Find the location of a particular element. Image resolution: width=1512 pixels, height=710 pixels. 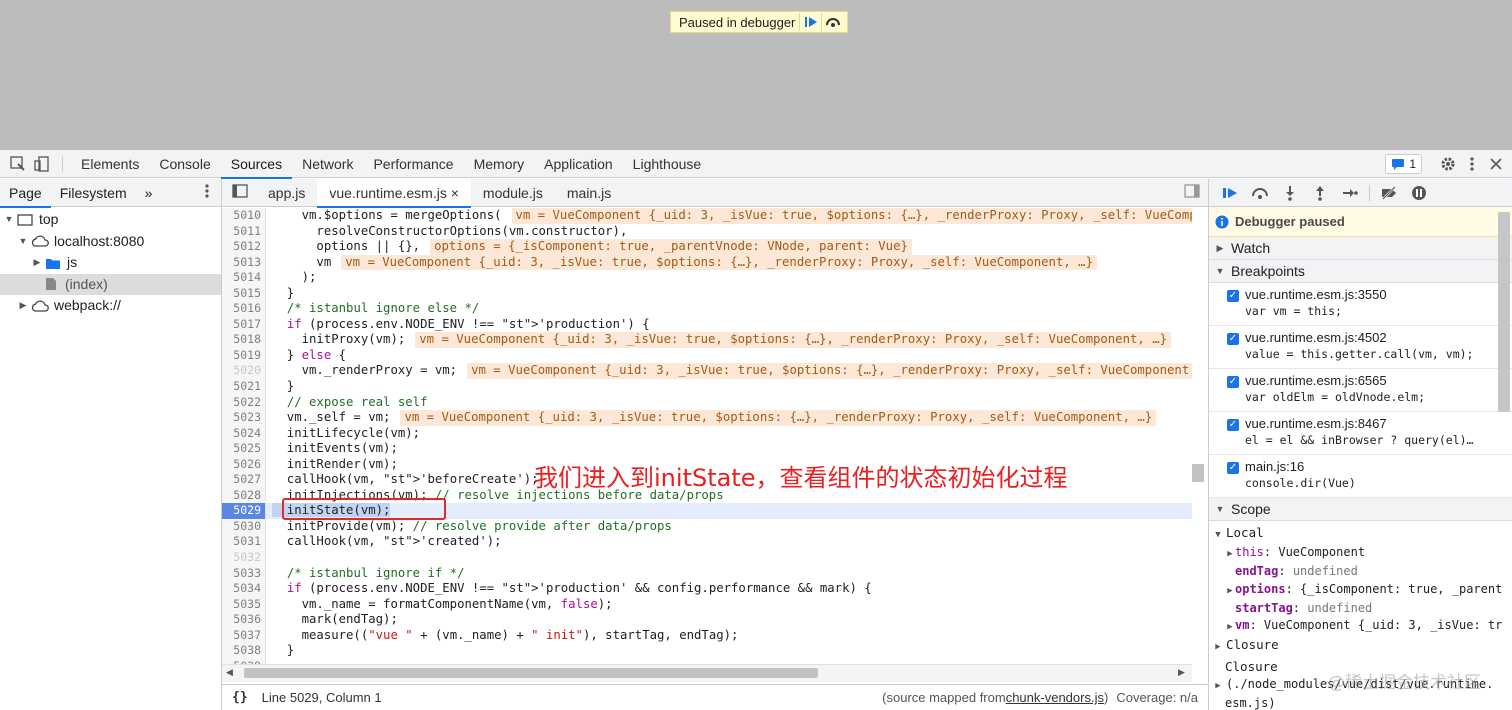

code-line: 5036 mark(endTag); is located at coordinates (707, 620).